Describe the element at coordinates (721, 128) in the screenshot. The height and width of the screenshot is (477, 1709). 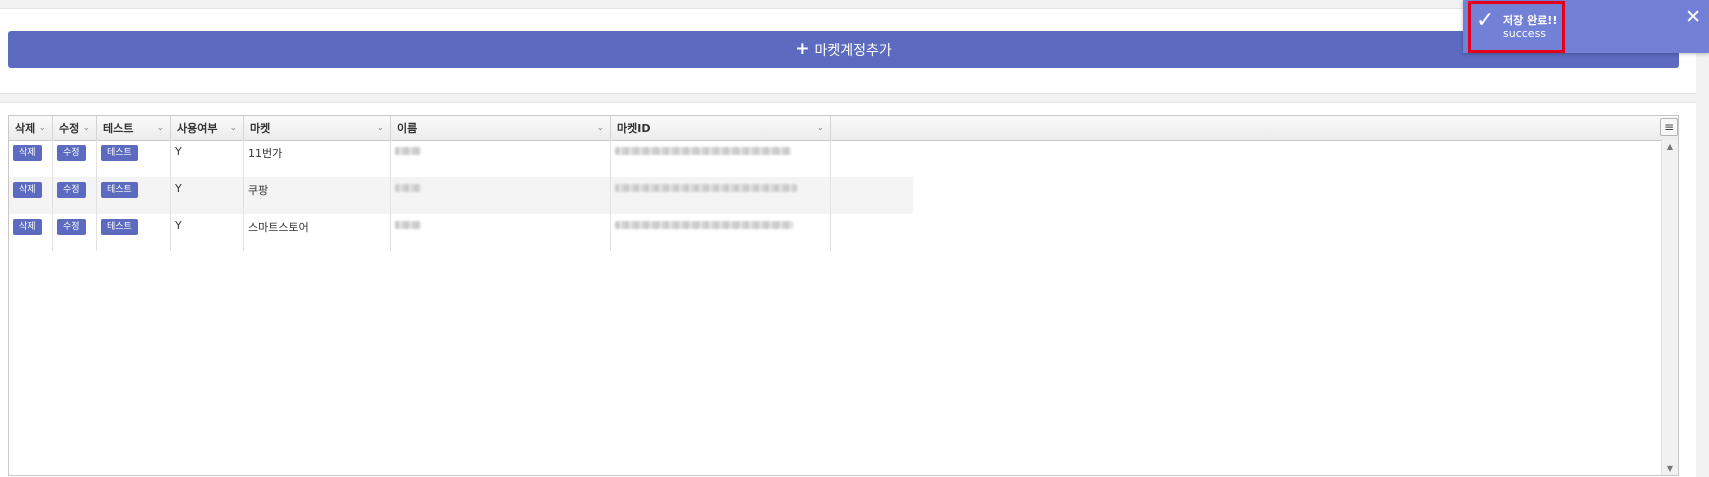
I see `column-header-market-id: 마켓ID ⌄` at that location.